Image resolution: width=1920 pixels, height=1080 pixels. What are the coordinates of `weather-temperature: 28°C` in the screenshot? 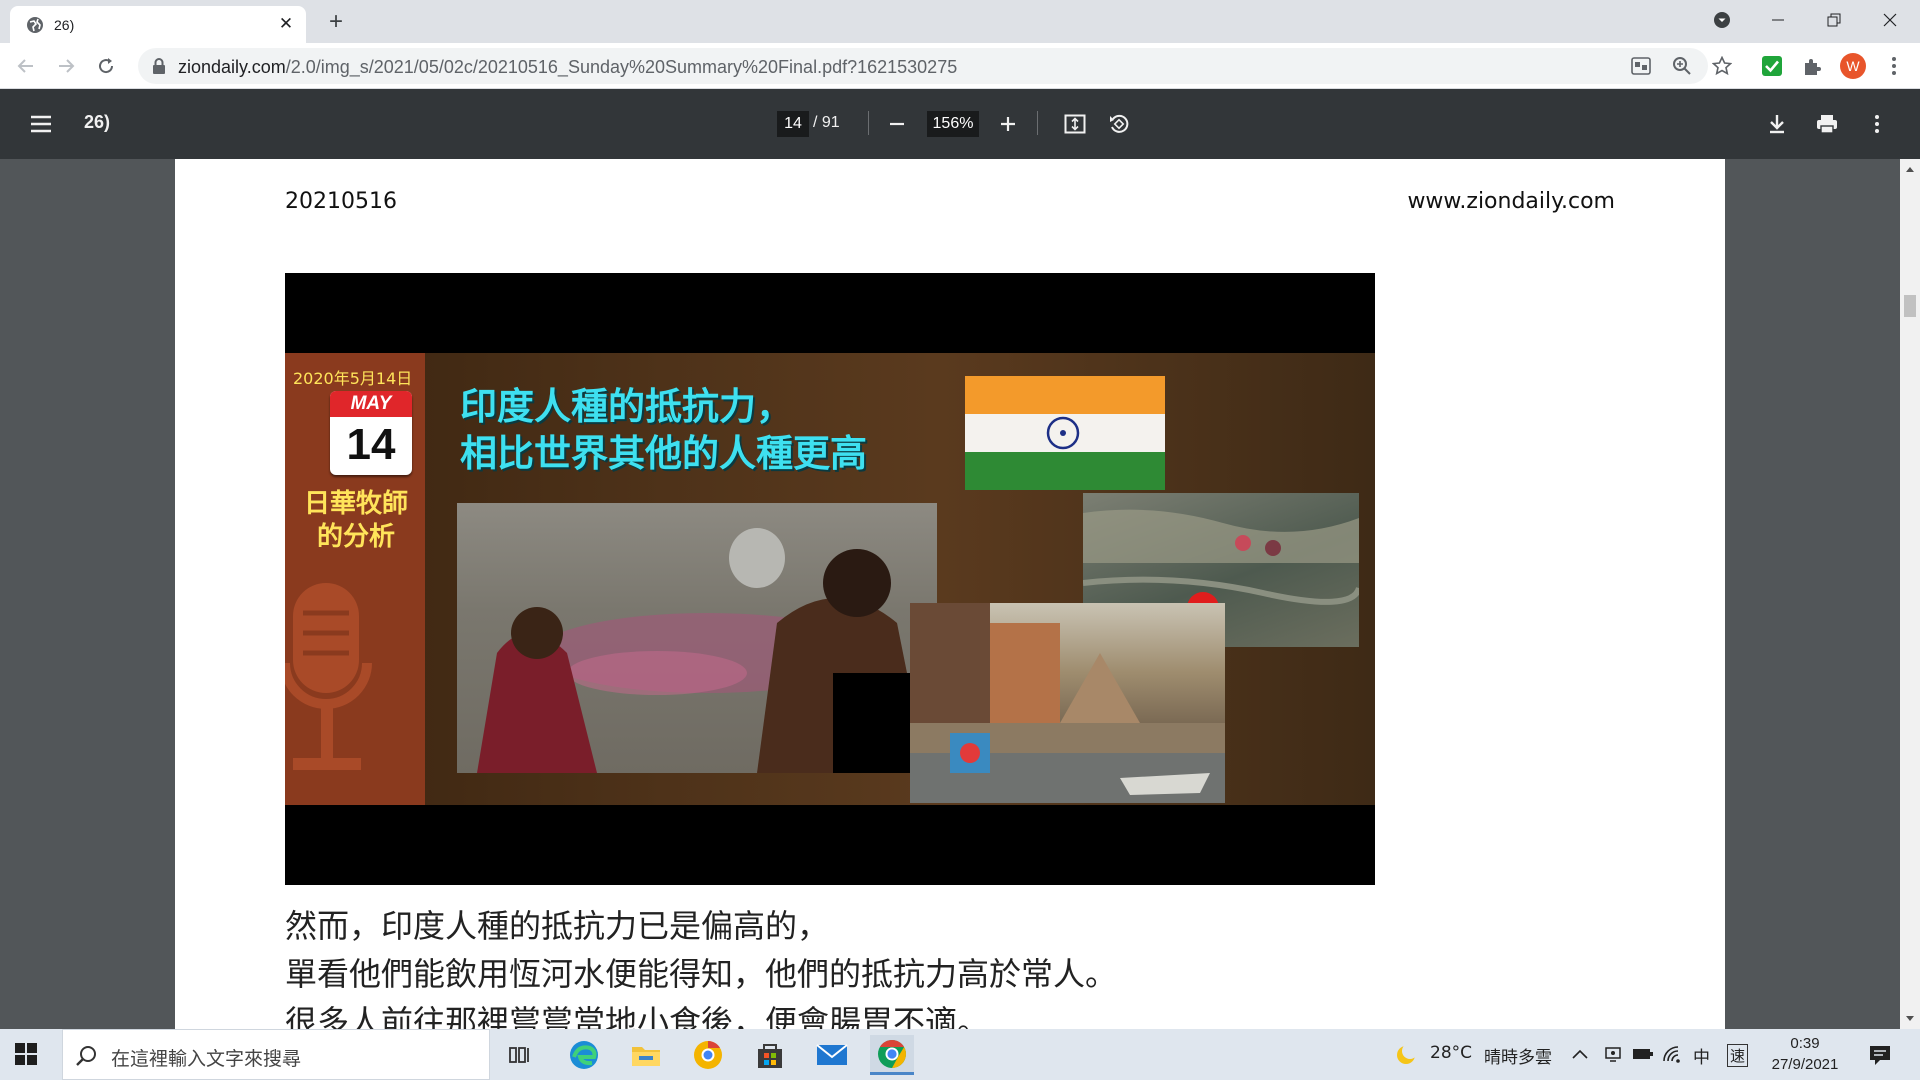 It's located at (1451, 1053).